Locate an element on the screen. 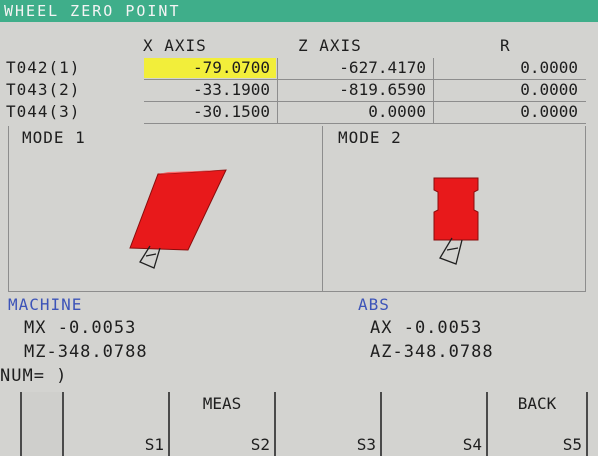  mode-2-label: MODE 2 is located at coordinates (370, 137).